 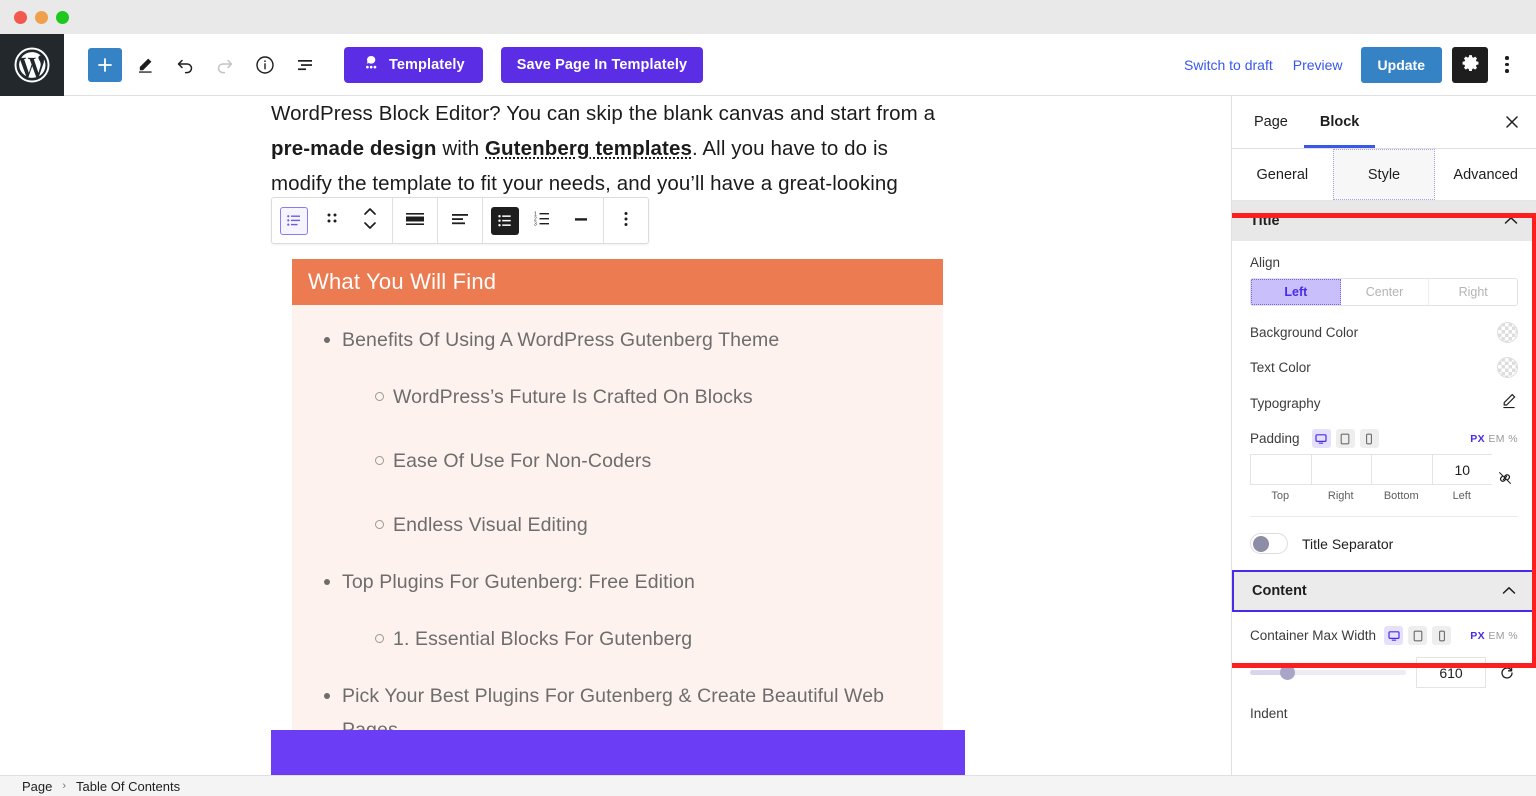 What do you see at coordinates (602, 64) in the screenshot?
I see `save-page-in-templately-button: Save Page In Templately` at bounding box center [602, 64].